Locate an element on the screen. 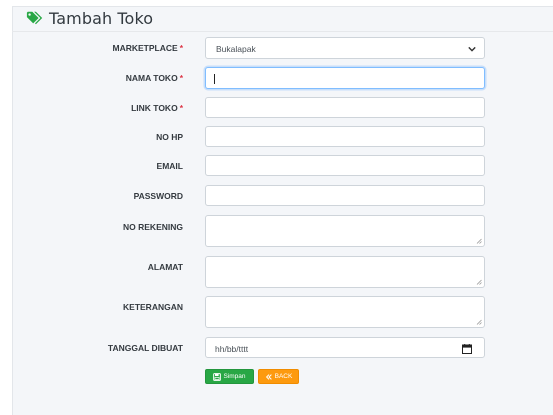  link-toko-label: LINK TOKO * is located at coordinates (157, 108).